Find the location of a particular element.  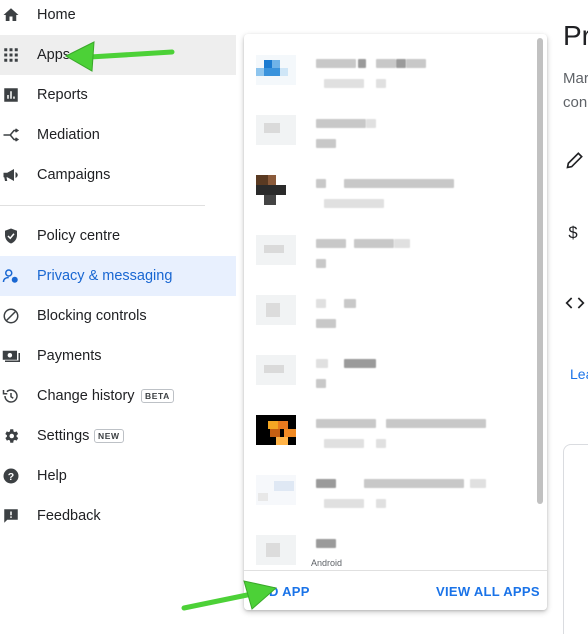

sidebar-item-mediation: Mediation is located at coordinates (118, 135).